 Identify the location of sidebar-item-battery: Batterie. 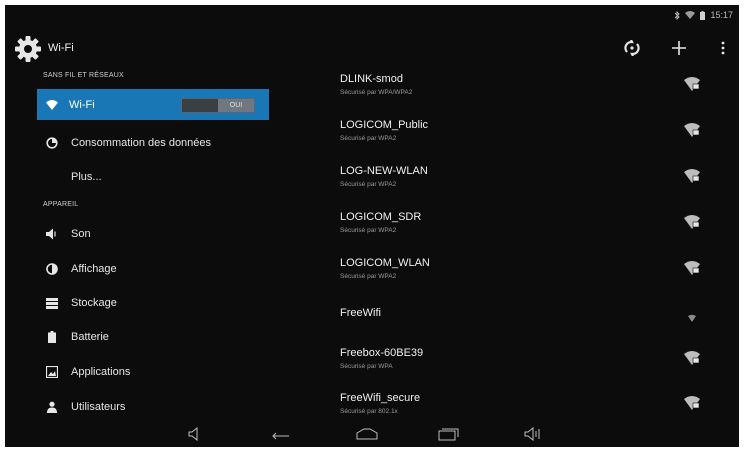
(153, 337).